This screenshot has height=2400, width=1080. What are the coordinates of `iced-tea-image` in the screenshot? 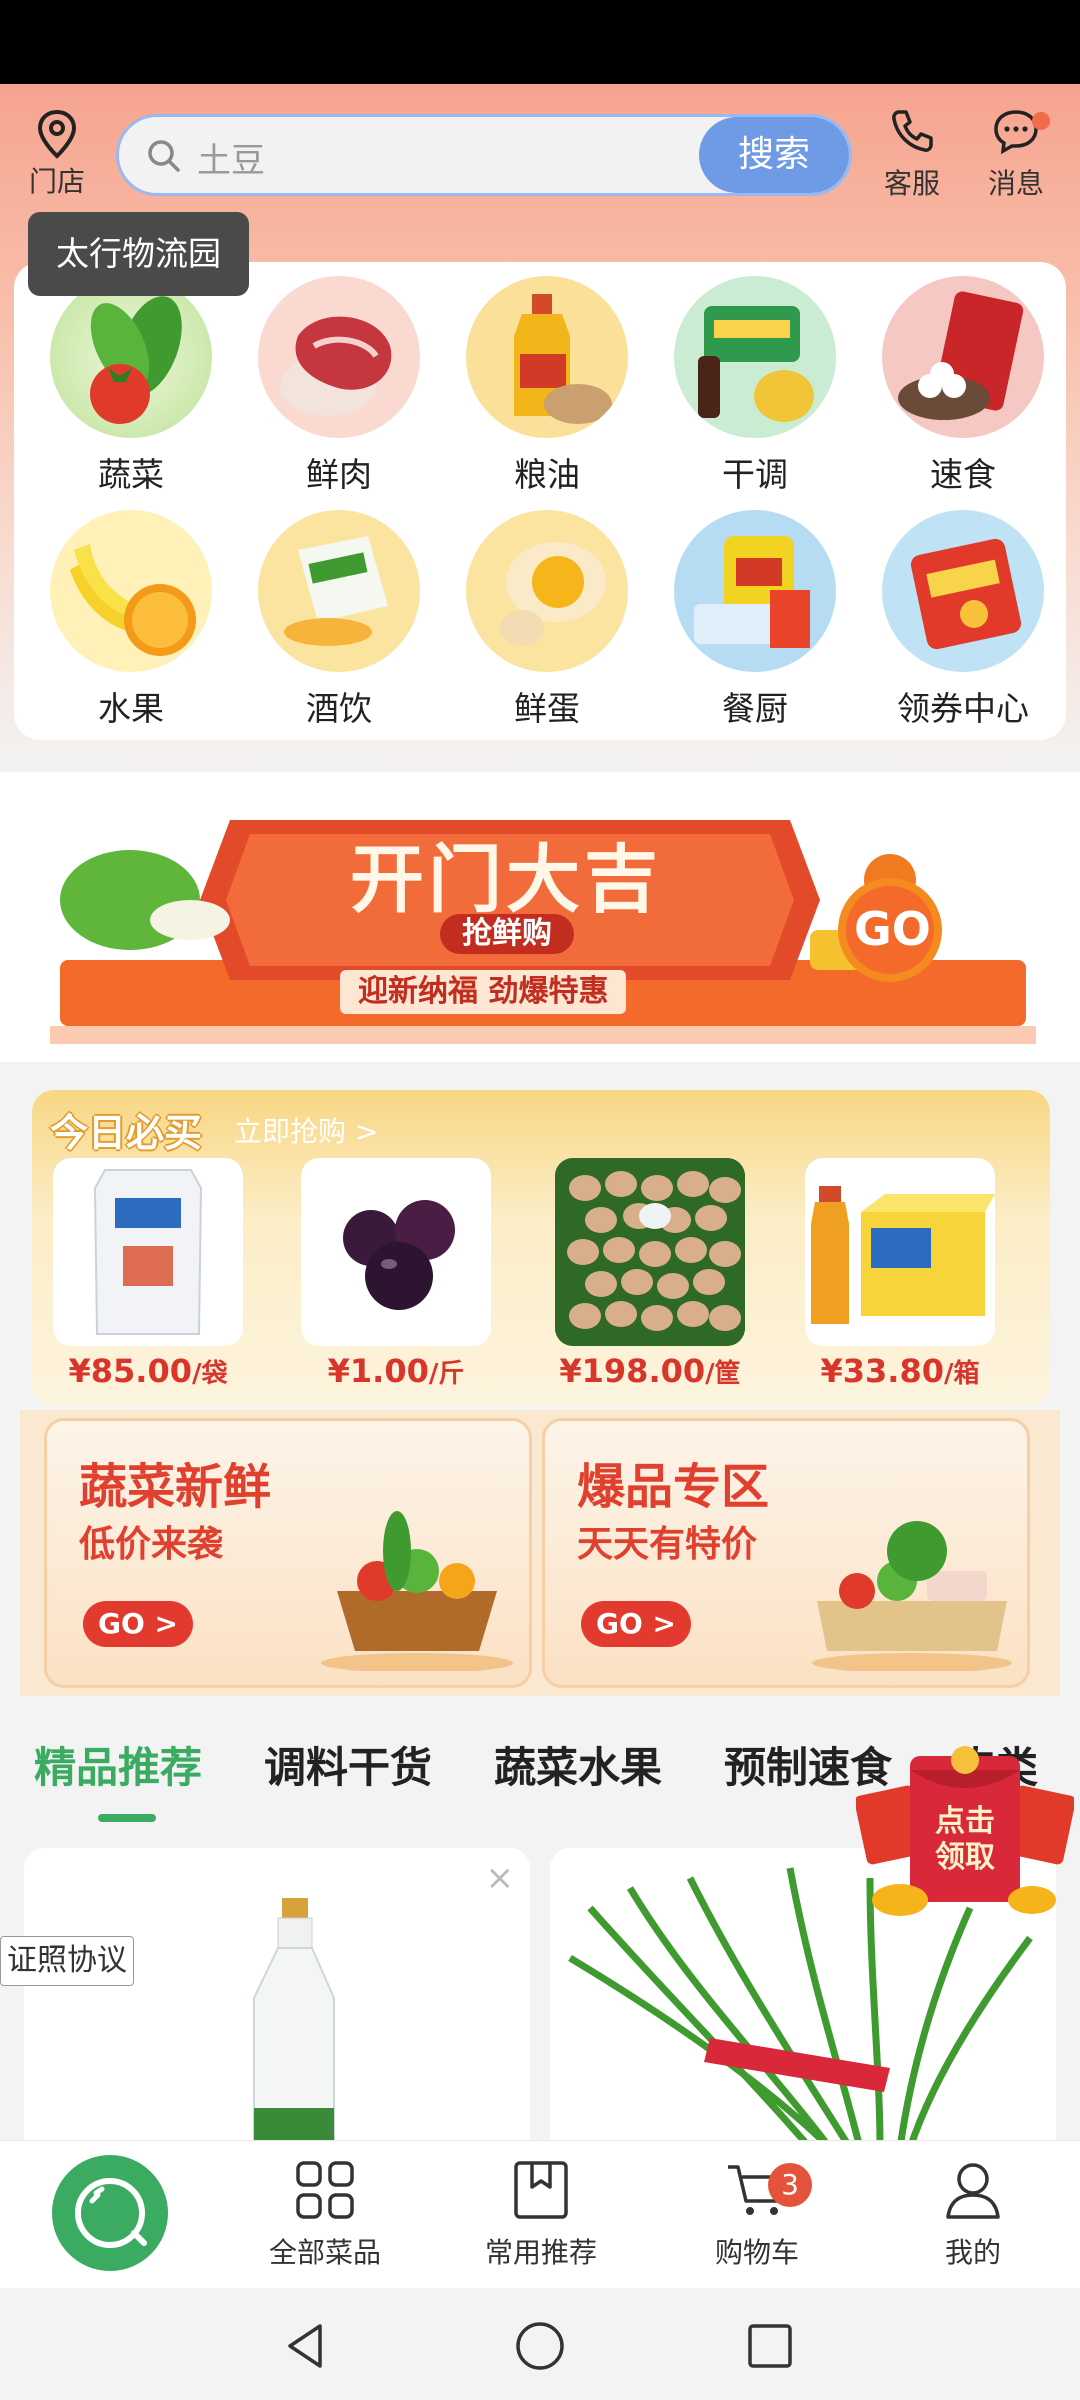 It's located at (900, 1252).